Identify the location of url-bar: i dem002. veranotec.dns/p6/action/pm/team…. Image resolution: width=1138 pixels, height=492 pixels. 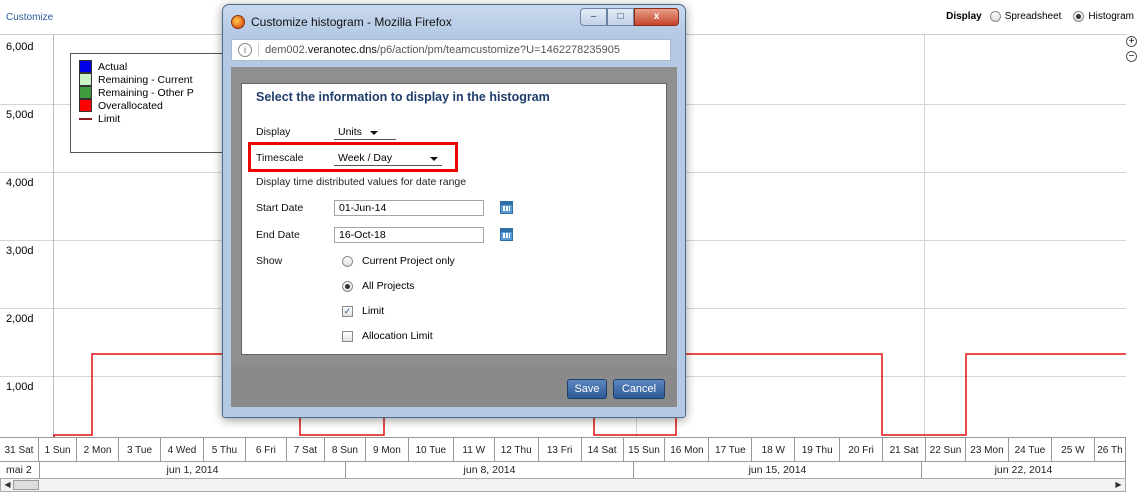
(451, 50).